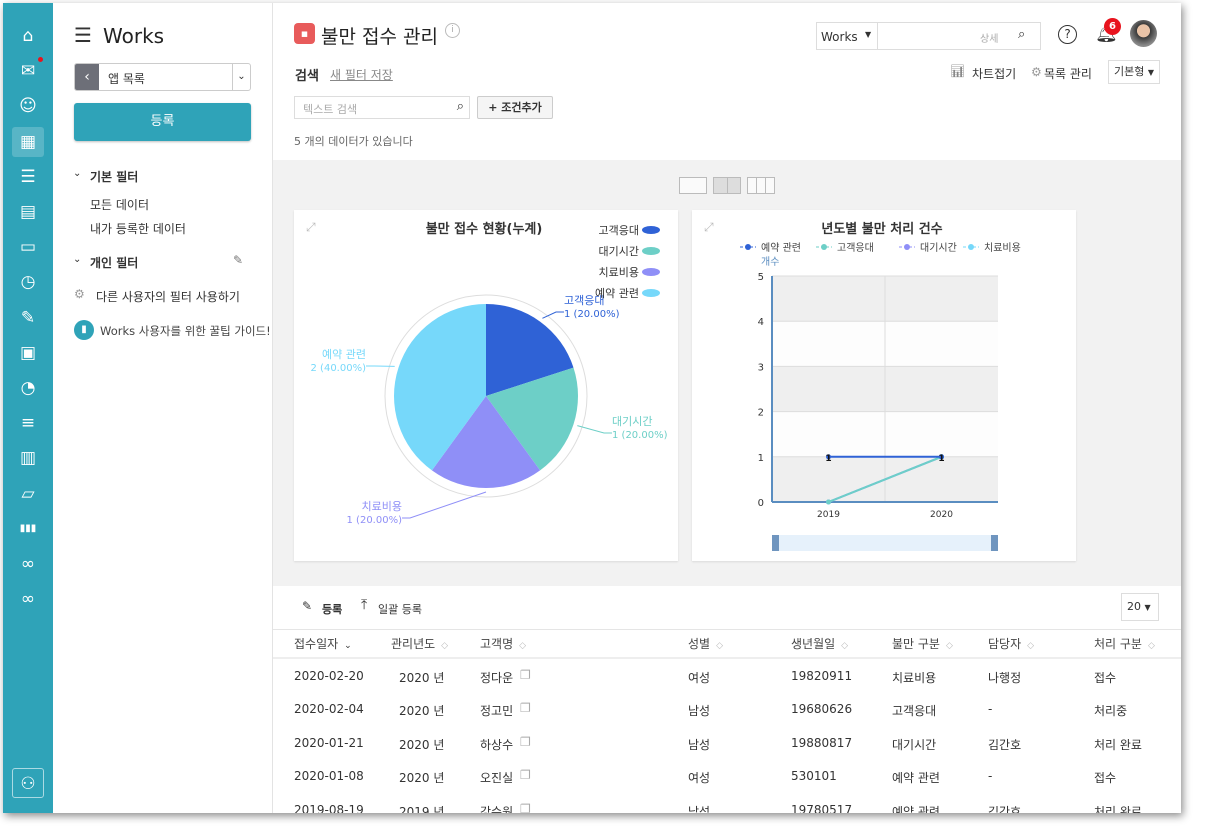  I want to click on column-header: 생년월일 ◇, so click(819, 645).